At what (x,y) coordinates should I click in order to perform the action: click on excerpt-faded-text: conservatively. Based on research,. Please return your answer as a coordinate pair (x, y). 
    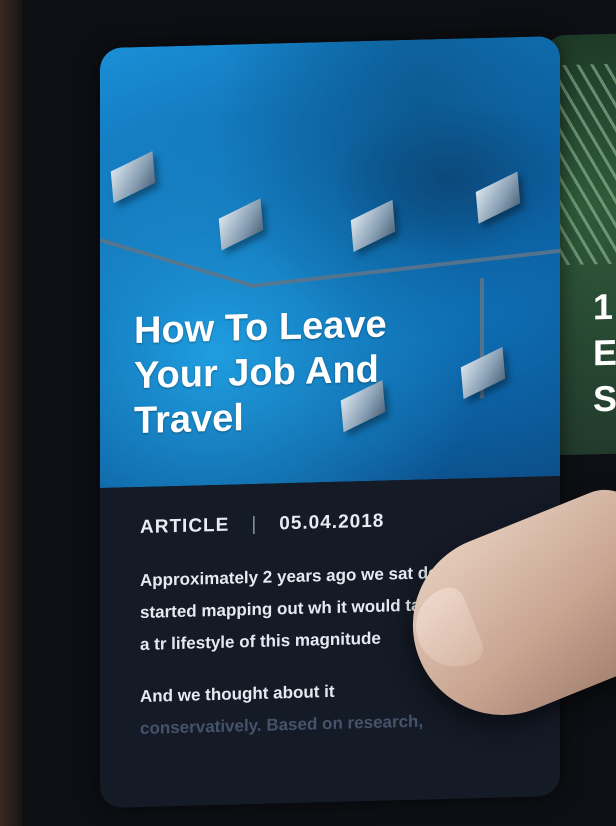
    Looking at the image, I should click on (282, 724).